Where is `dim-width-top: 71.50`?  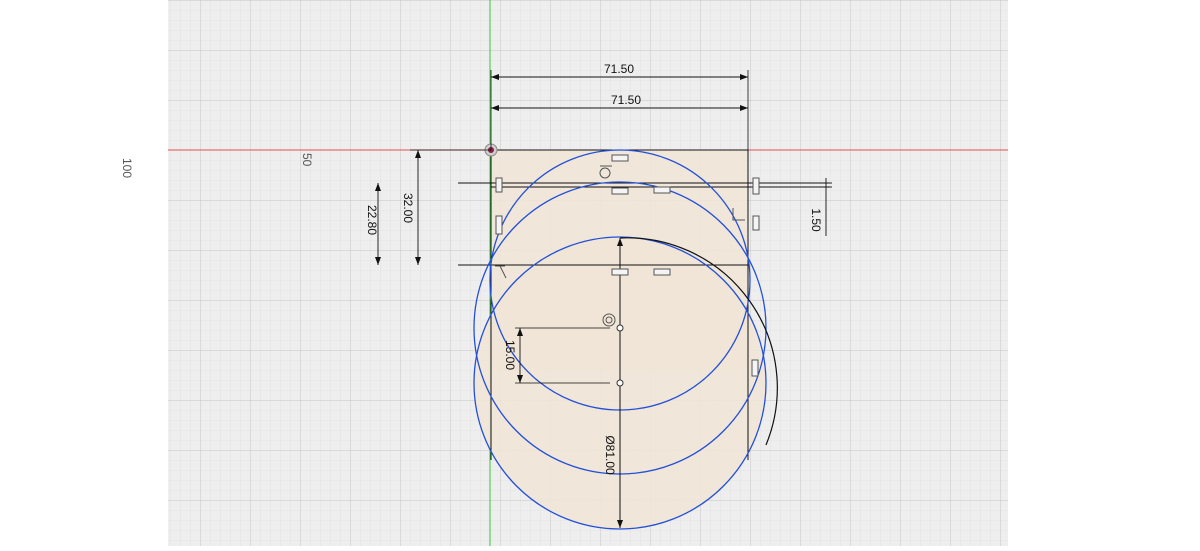
dim-width-top: 71.50 is located at coordinates (619, 69).